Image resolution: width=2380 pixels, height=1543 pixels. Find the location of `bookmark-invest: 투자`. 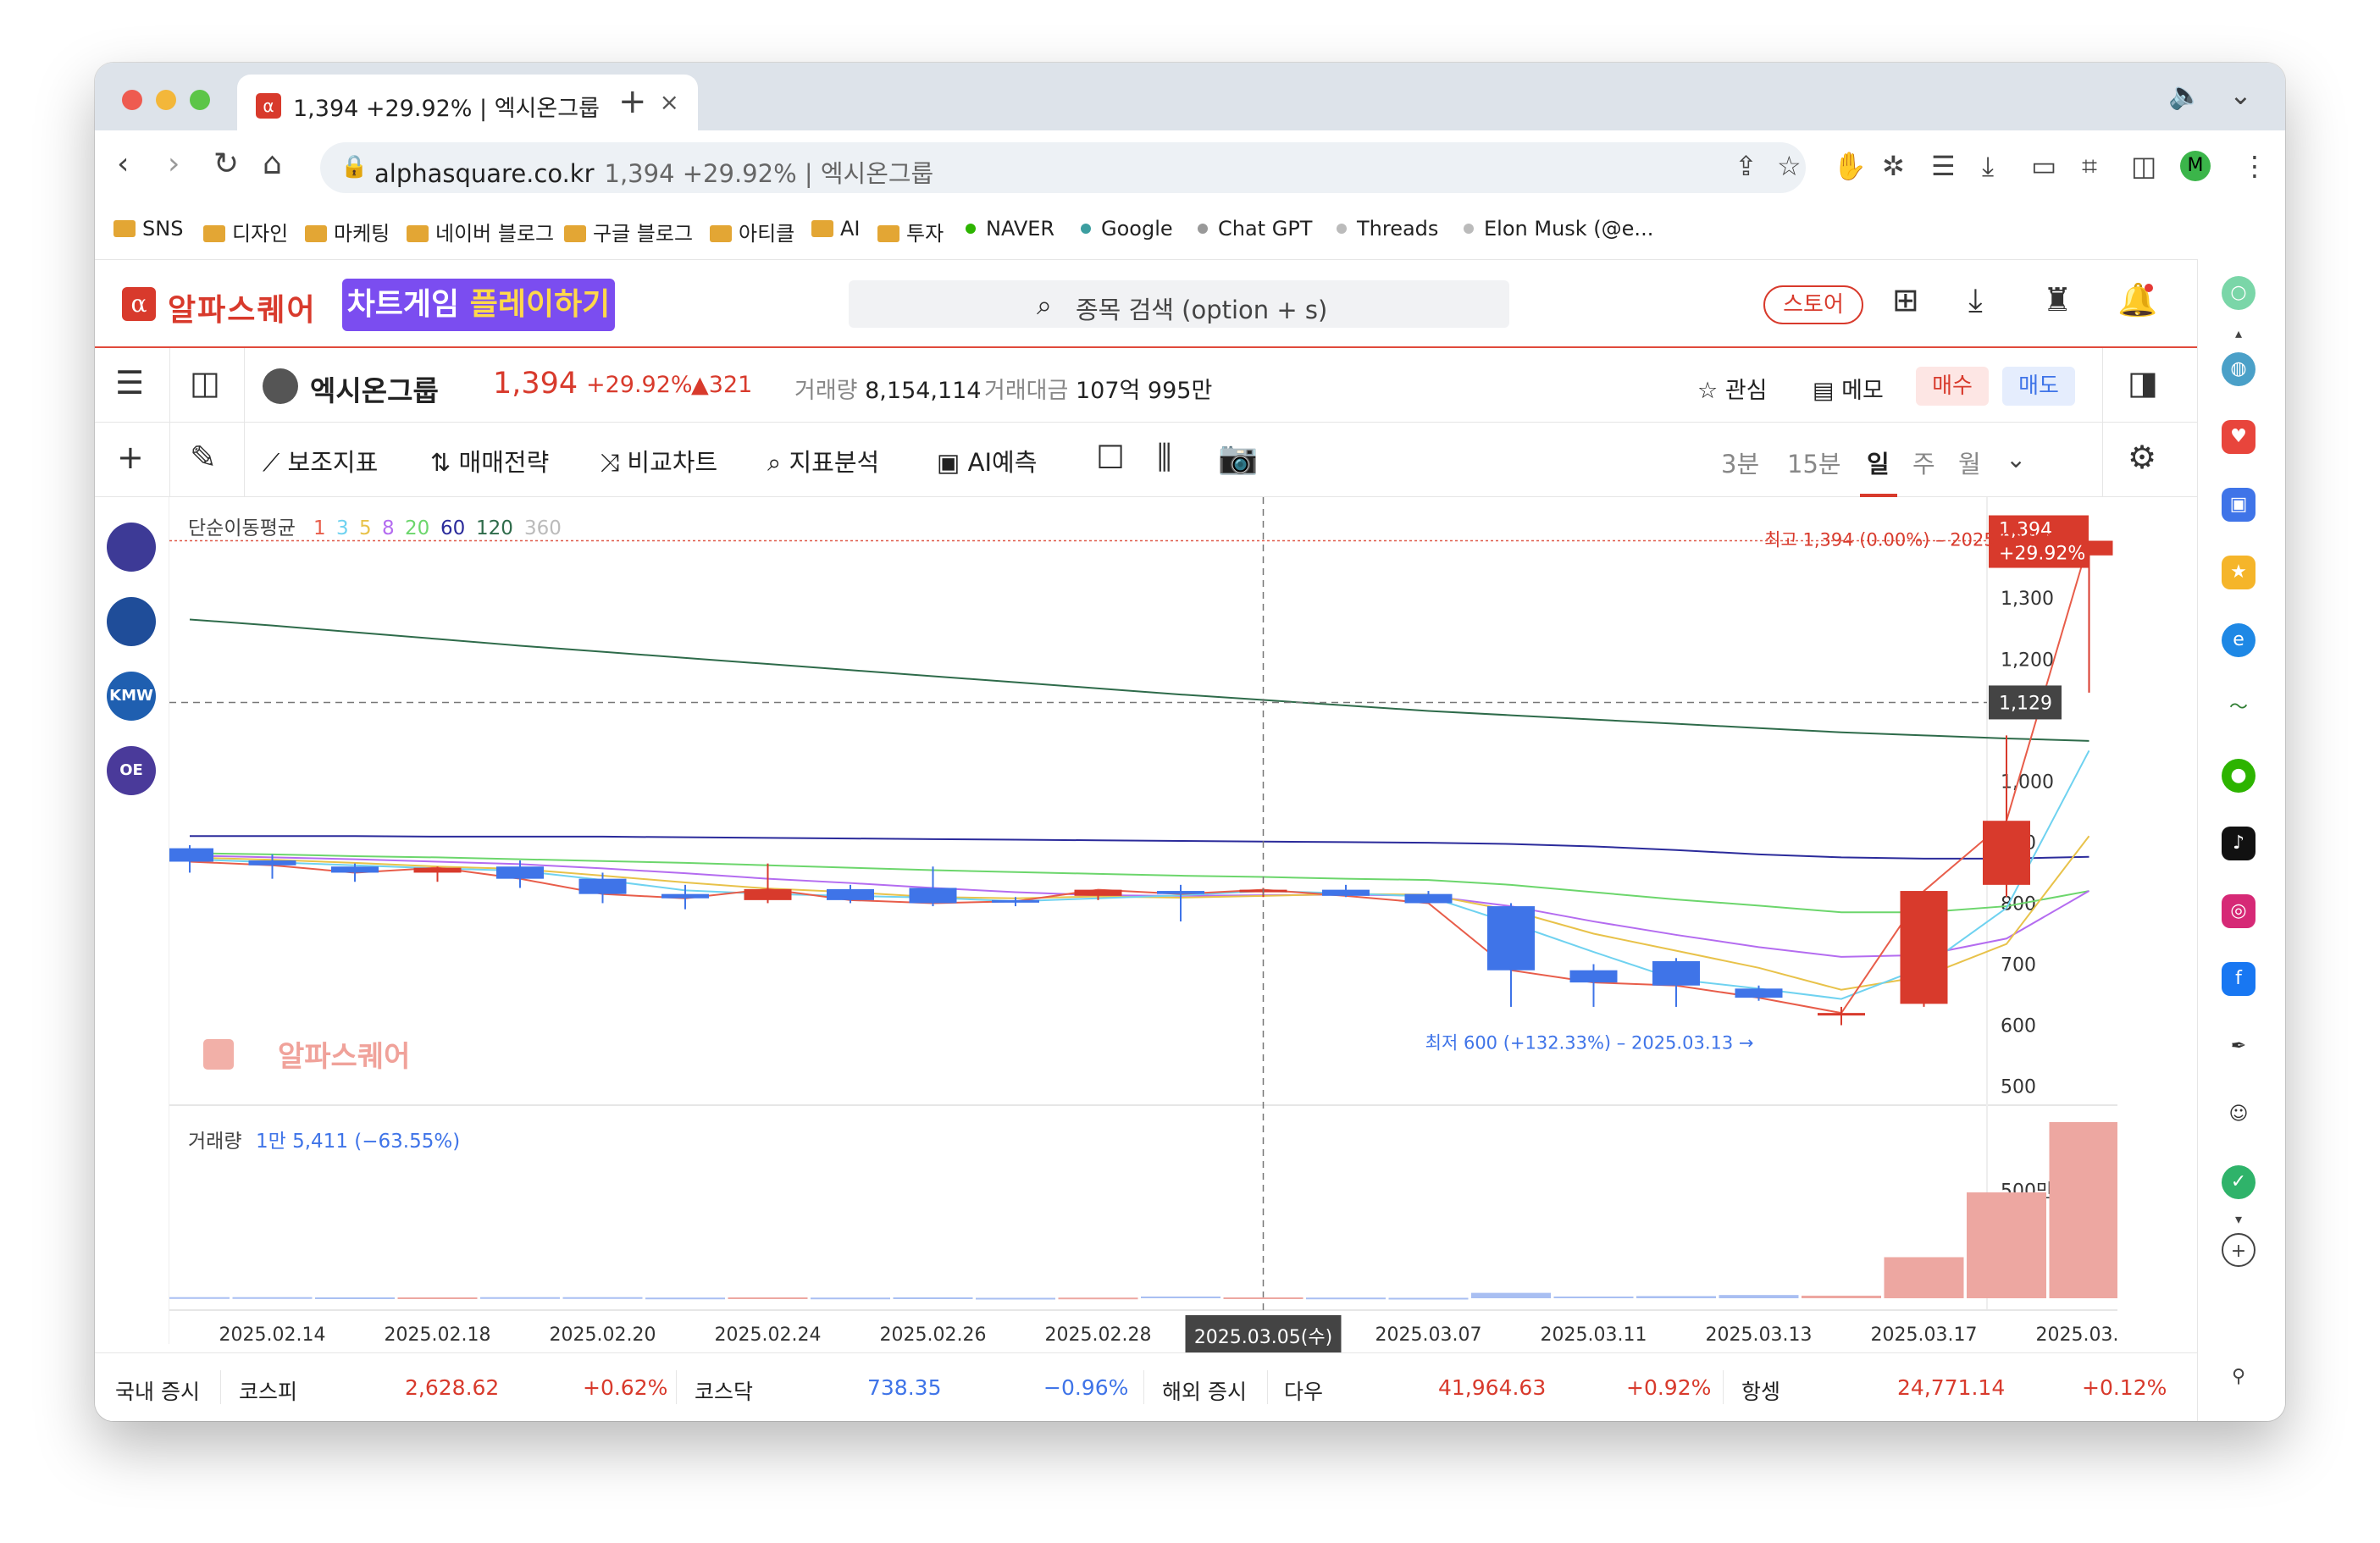

bookmark-invest: 투자 is located at coordinates (911, 232).